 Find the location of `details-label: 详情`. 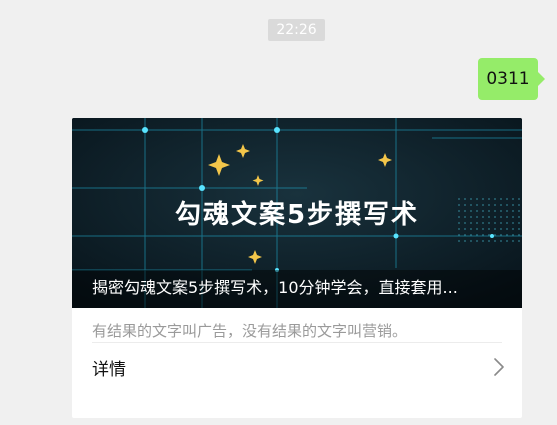

details-label: 详情 is located at coordinates (109, 369).